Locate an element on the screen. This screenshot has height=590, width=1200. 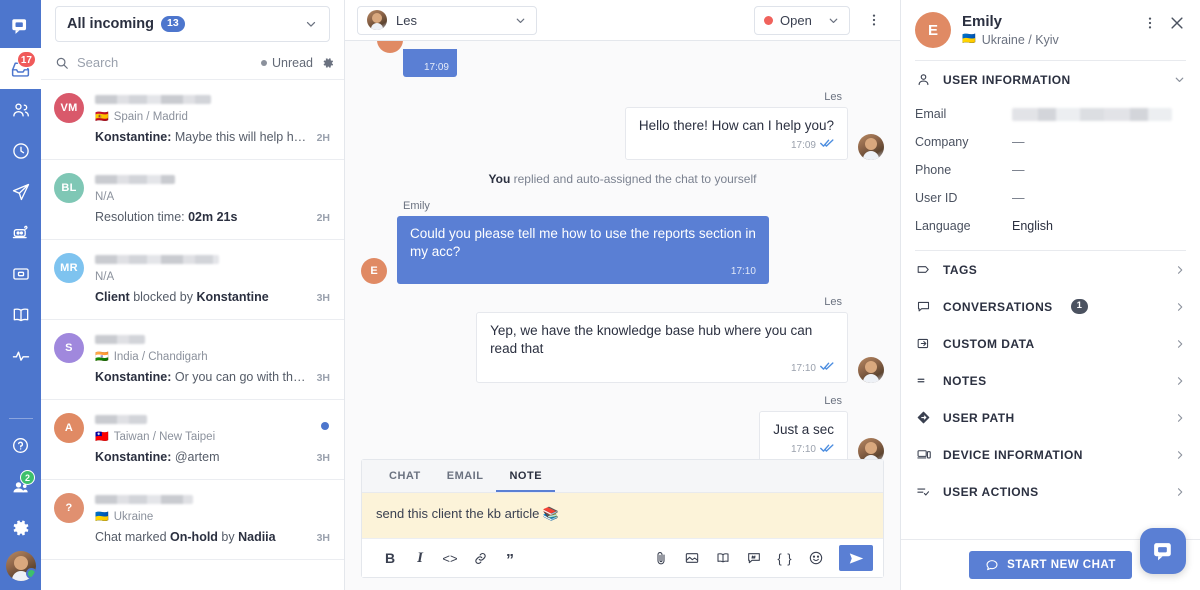
composer-textarea: send this client the kb article 📚 is located at coordinates (622, 515).